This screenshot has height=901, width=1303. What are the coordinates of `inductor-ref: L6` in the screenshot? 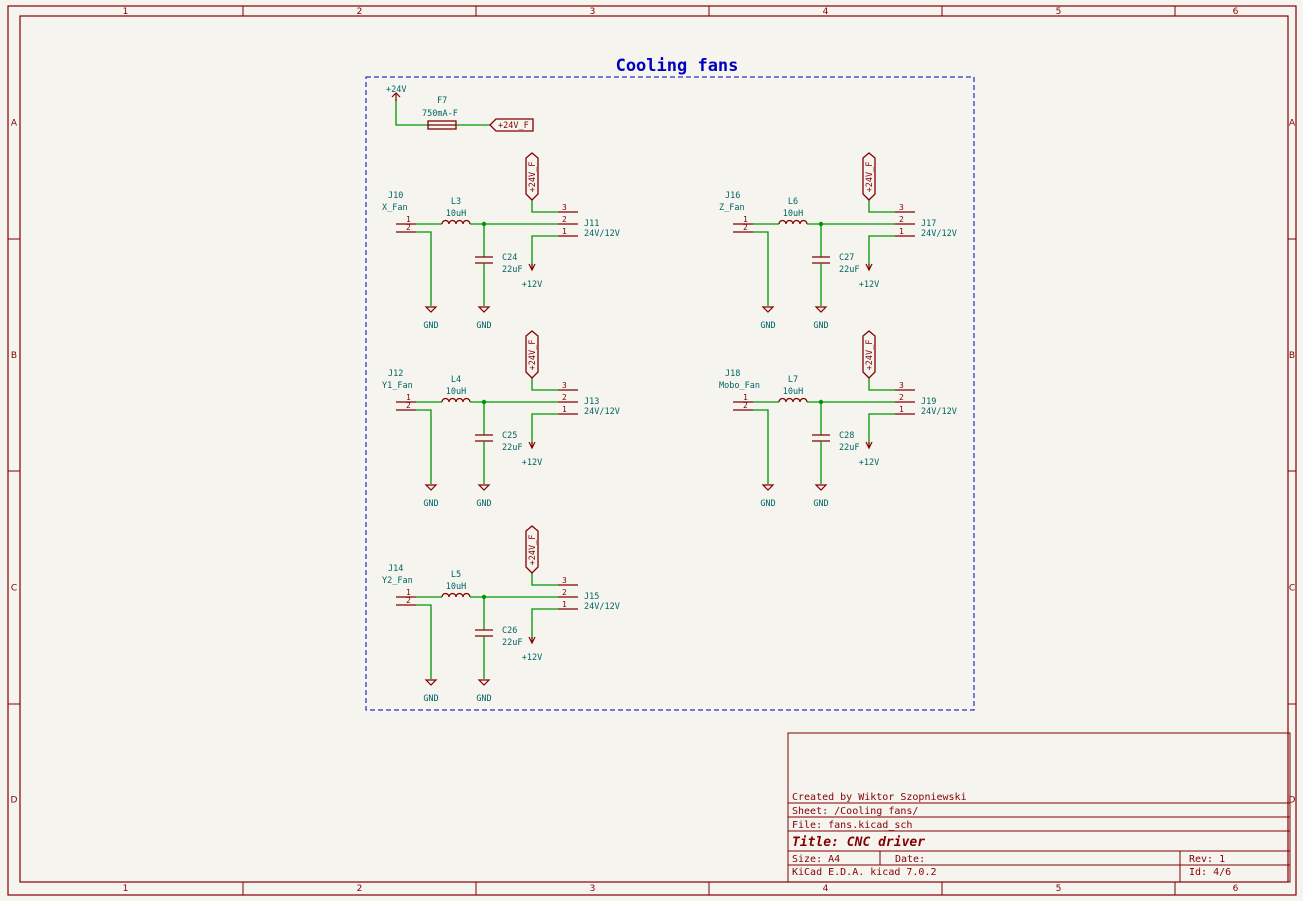 It's located at (793, 202).